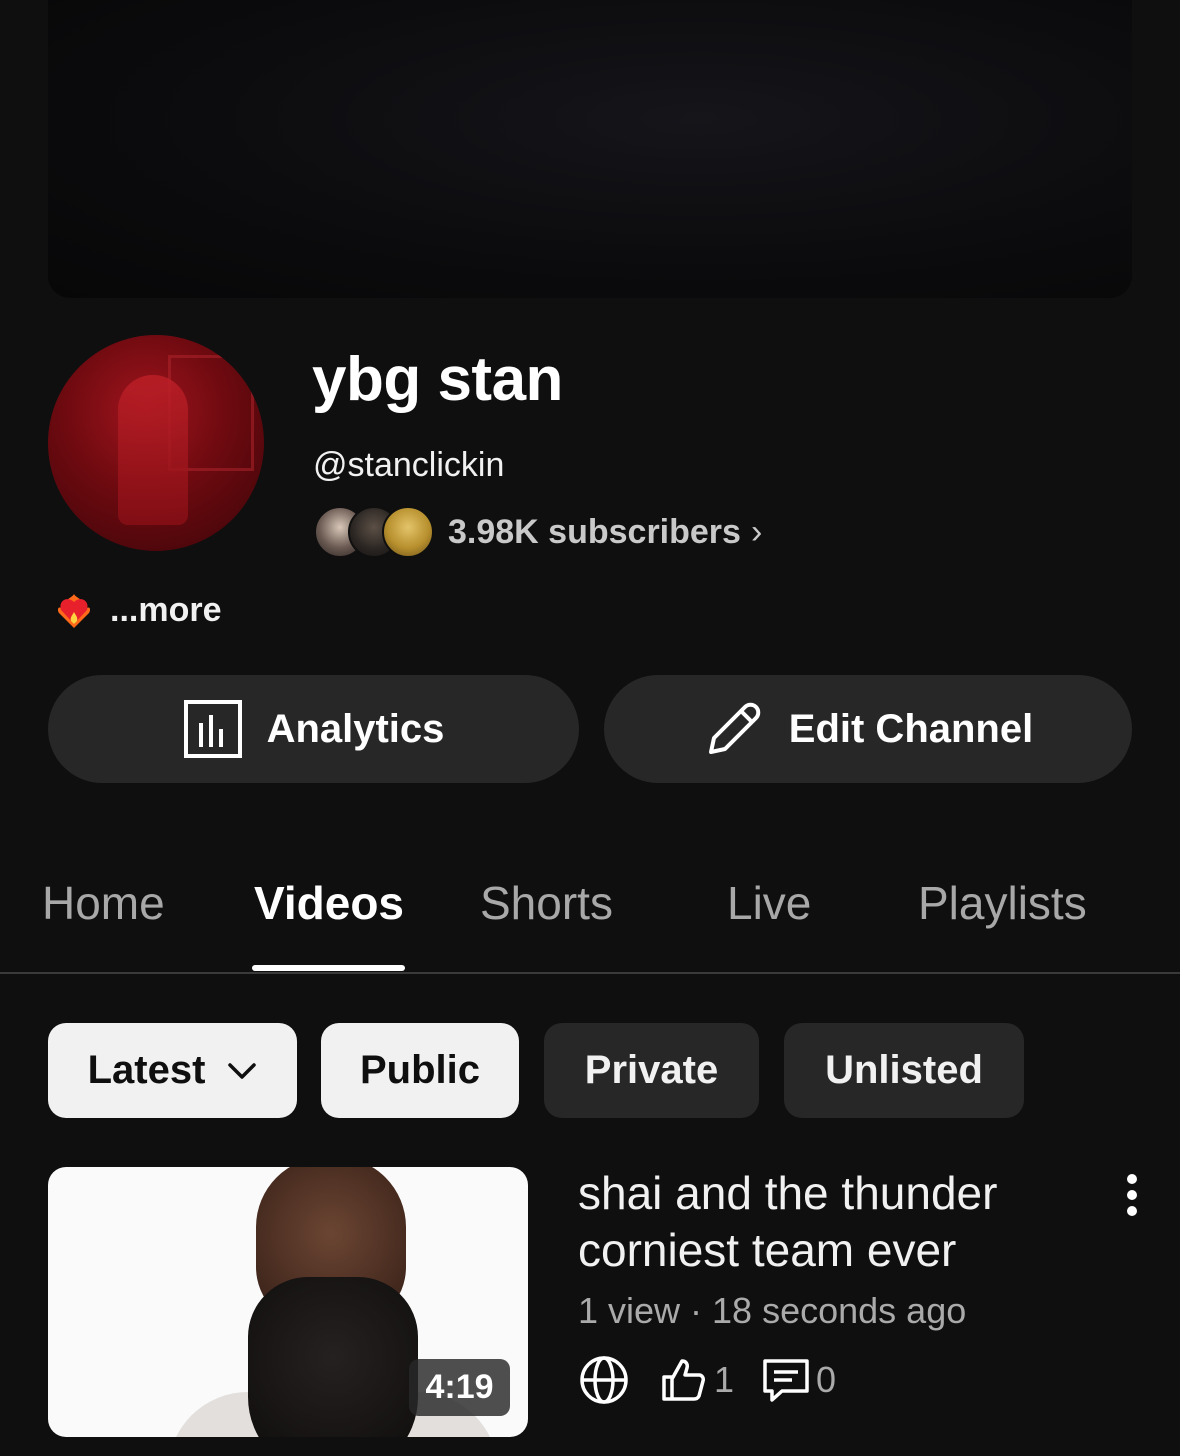 Image resolution: width=1180 pixels, height=1456 pixels. I want to click on channel-avatar, so click(156, 443).